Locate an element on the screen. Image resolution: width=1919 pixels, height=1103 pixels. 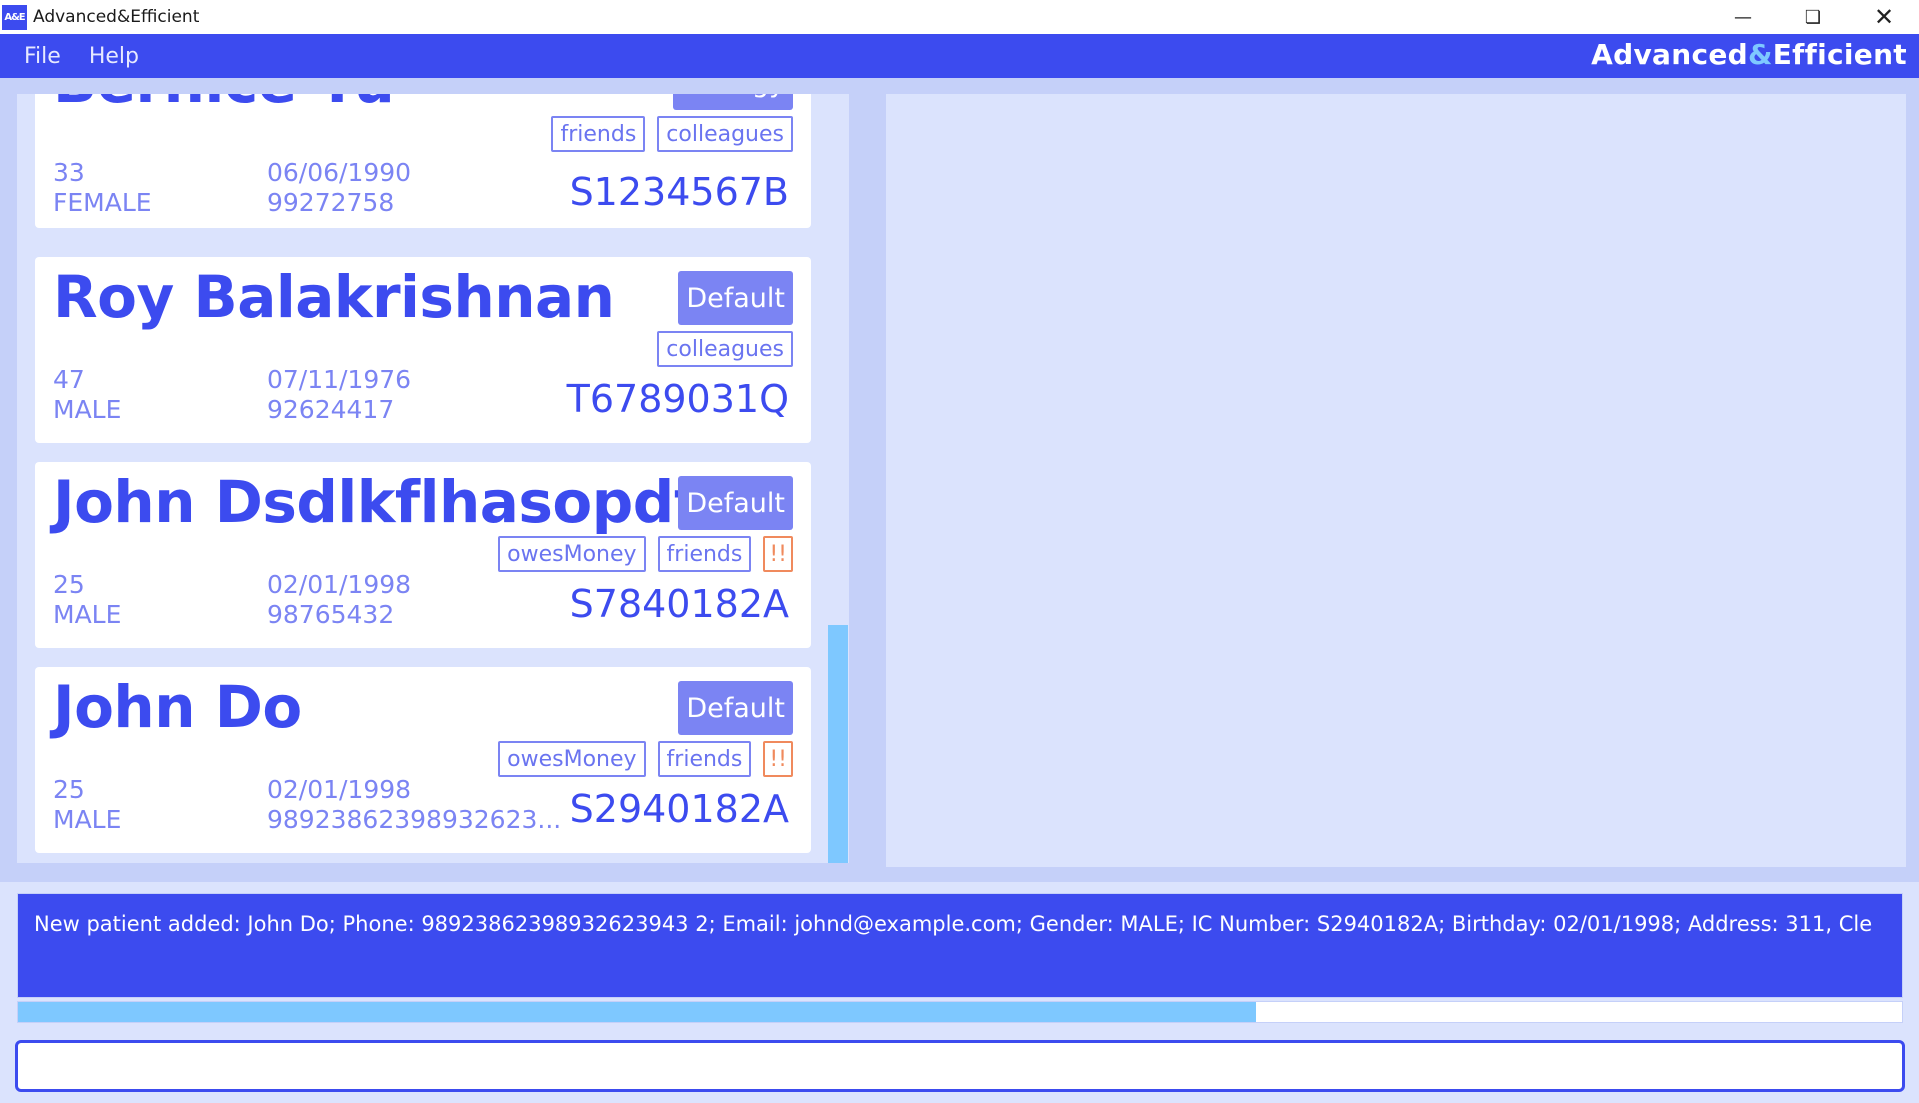
patient-ic: S7840182A is located at coordinates (679, 604).